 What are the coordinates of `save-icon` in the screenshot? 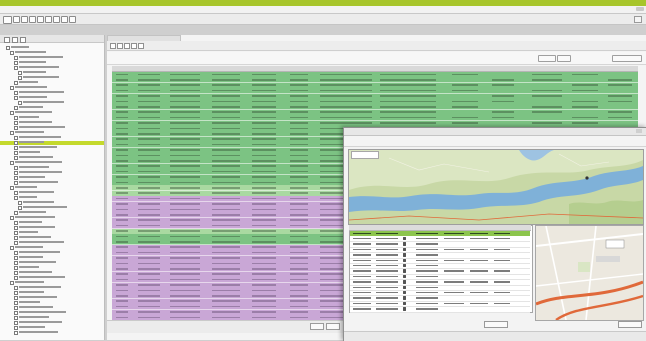 It's located at (24, 19).